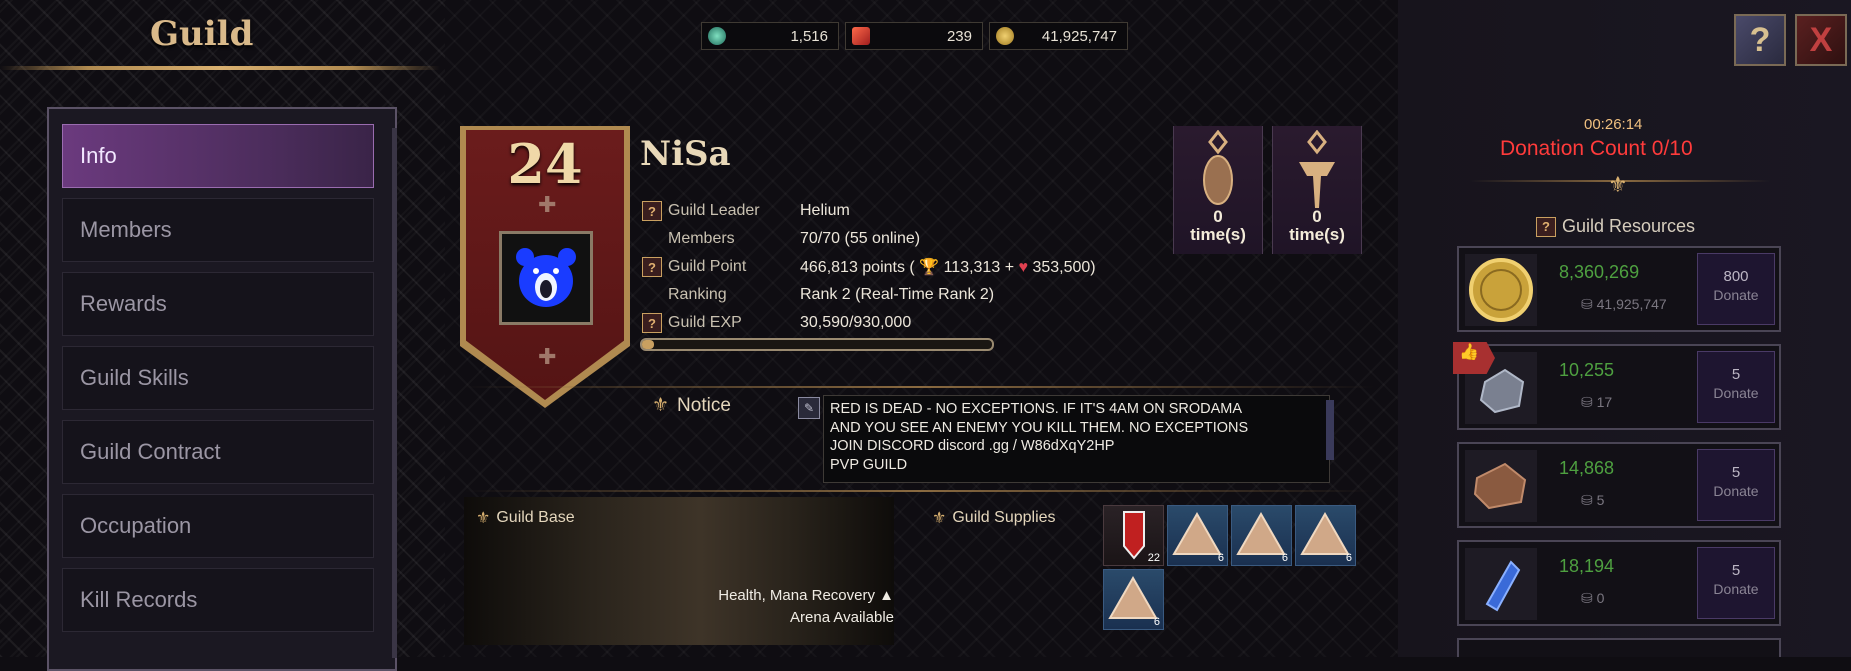 The height and width of the screenshot is (671, 1851). What do you see at coordinates (1619, 289) in the screenshot?
I see `resource-row-gold: 8,360,269 ⛁ 41,925,747 800 Donate` at bounding box center [1619, 289].